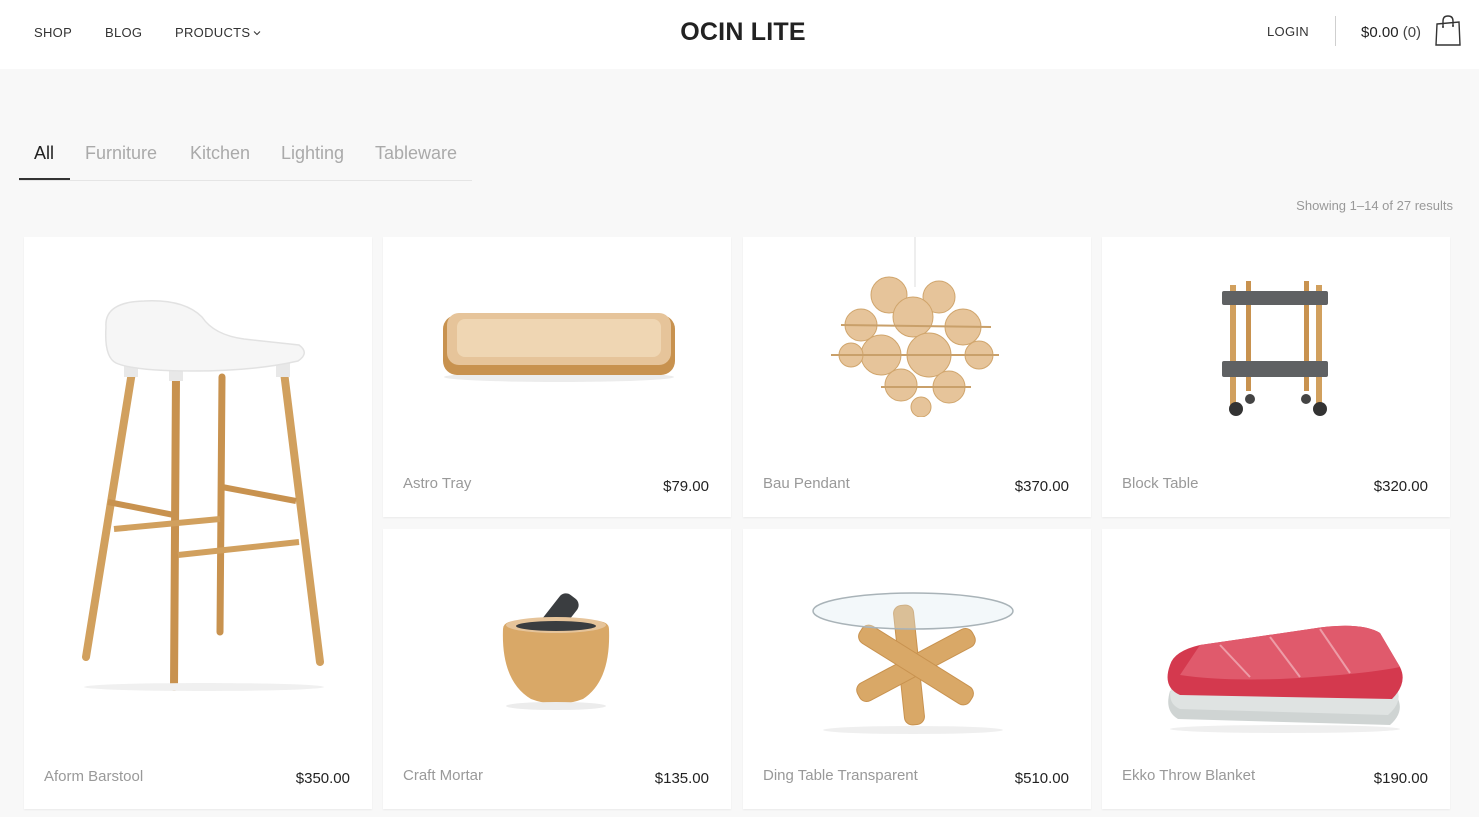 This screenshot has height=817, width=1479. What do you see at coordinates (203, 495) in the screenshot?
I see `barstool-image` at bounding box center [203, 495].